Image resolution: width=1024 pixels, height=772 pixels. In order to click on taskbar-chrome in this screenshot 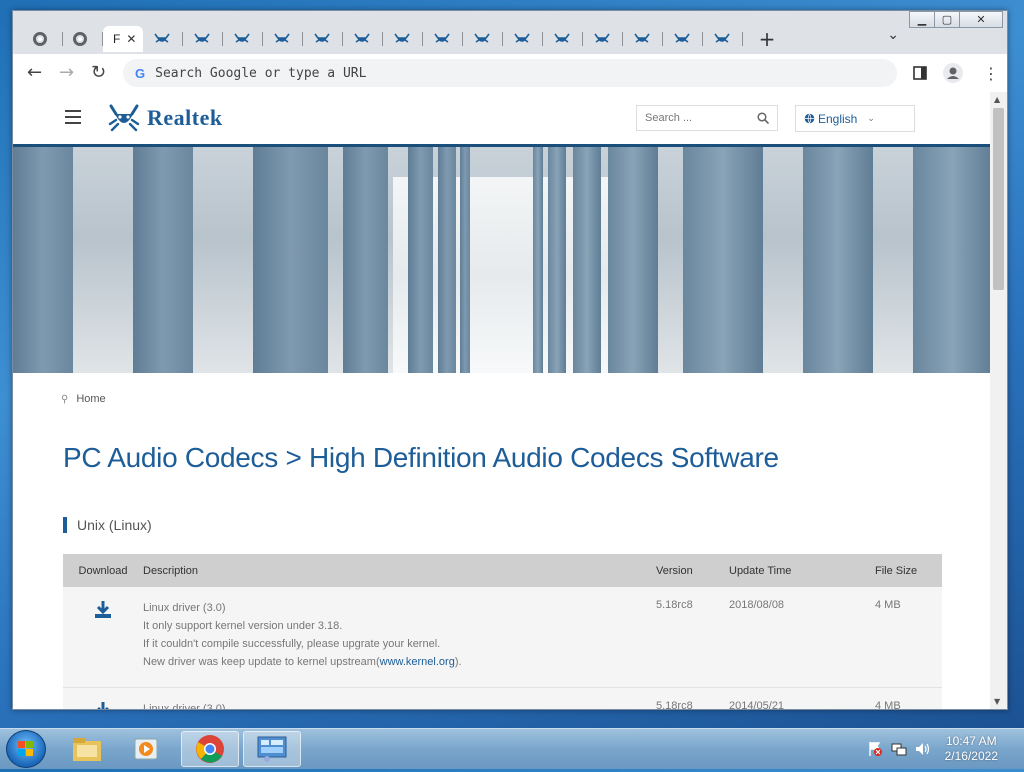, I will do `click(210, 749)`.